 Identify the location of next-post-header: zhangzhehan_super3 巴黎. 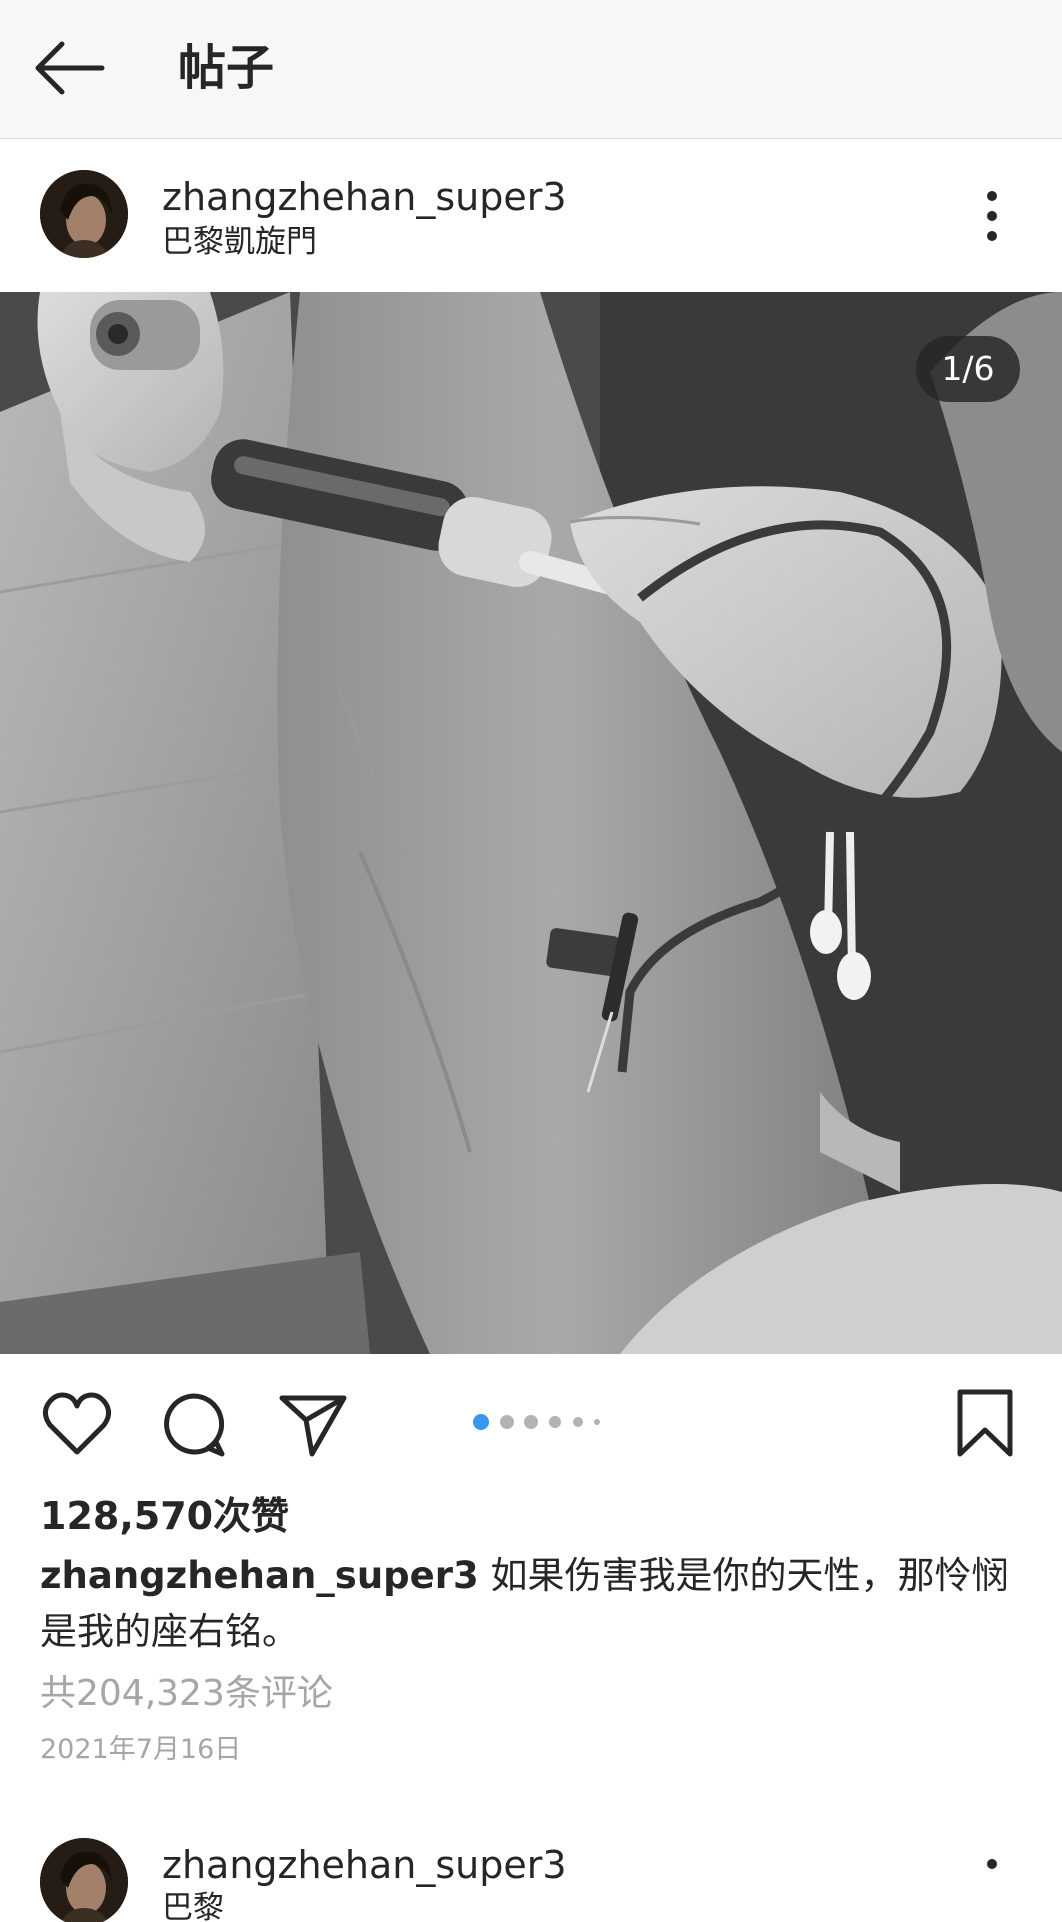
(531, 1866).